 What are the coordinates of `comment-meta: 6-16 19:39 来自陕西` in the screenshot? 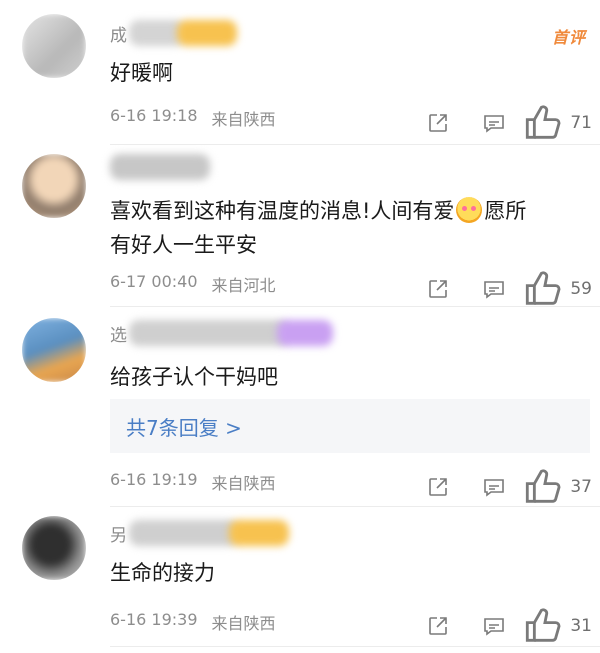 It's located at (193, 622).